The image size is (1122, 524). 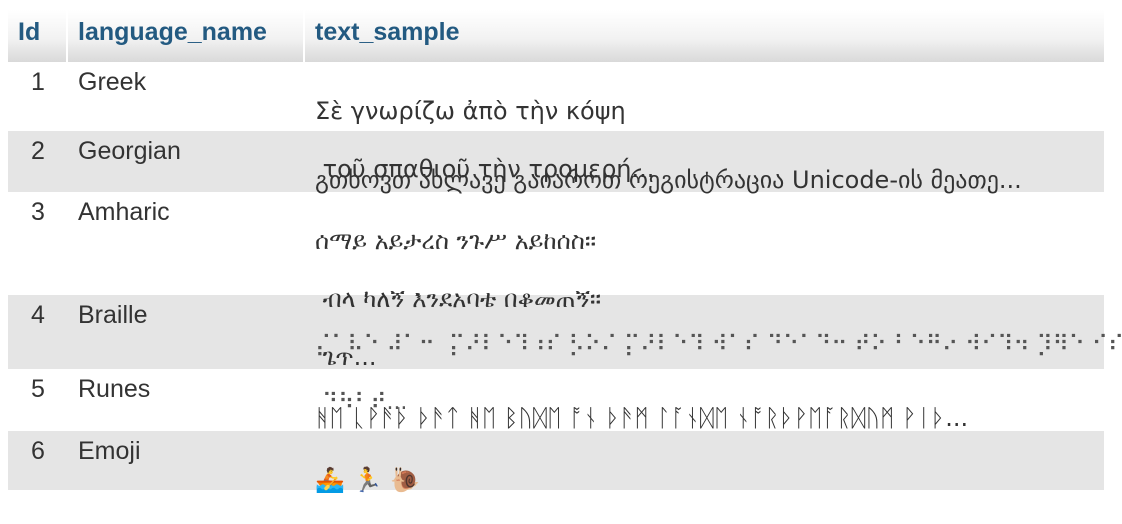 I want to click on table-row: 6 Emoji 🚣 🏃 🐌, so click(x=556, y=462).